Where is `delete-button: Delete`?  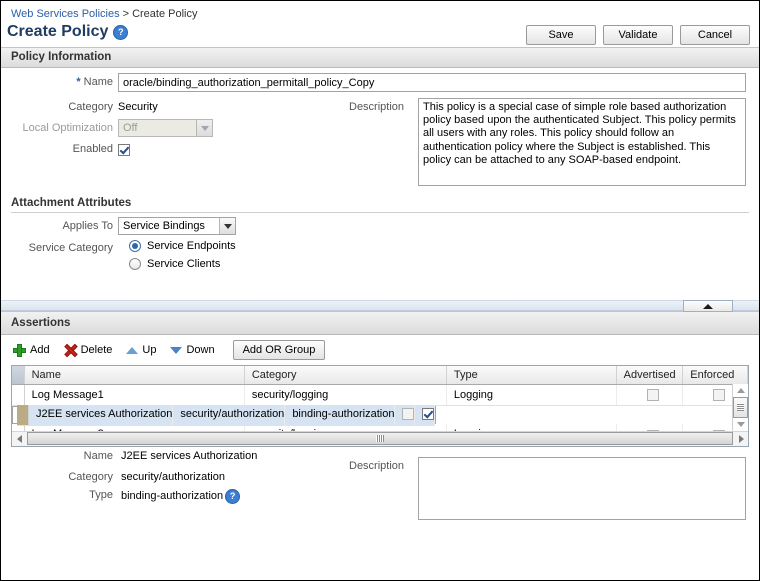
delete-button: Delete is located at coordinates (88, 350).